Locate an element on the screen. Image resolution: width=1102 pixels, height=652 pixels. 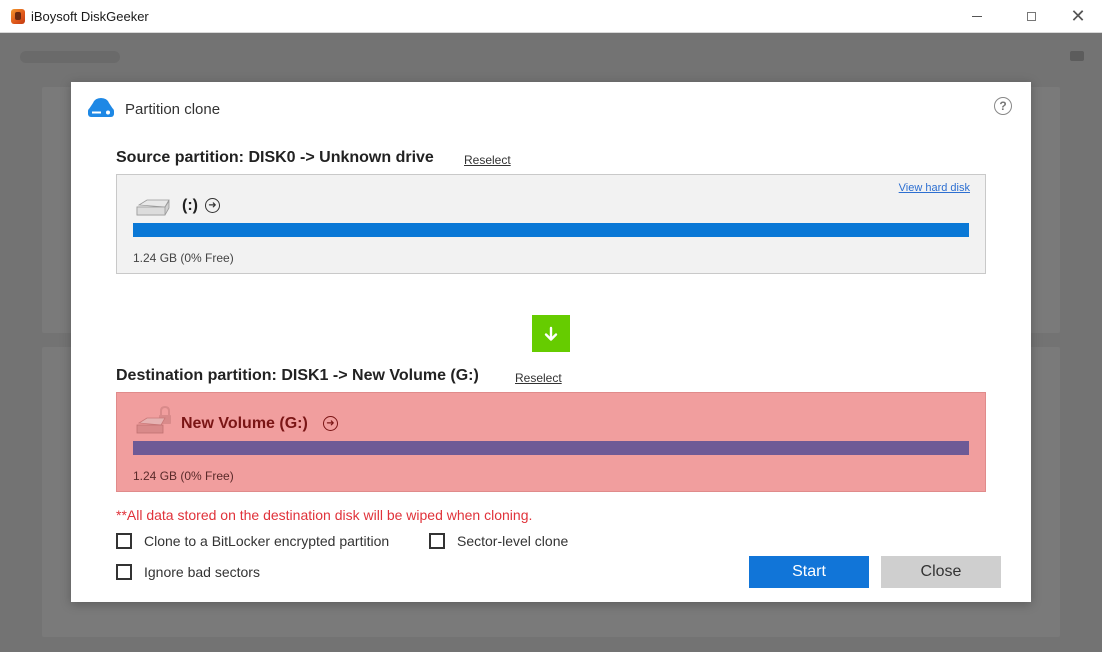
window-close-button: ✕ is located at coordinates (1078, 16).